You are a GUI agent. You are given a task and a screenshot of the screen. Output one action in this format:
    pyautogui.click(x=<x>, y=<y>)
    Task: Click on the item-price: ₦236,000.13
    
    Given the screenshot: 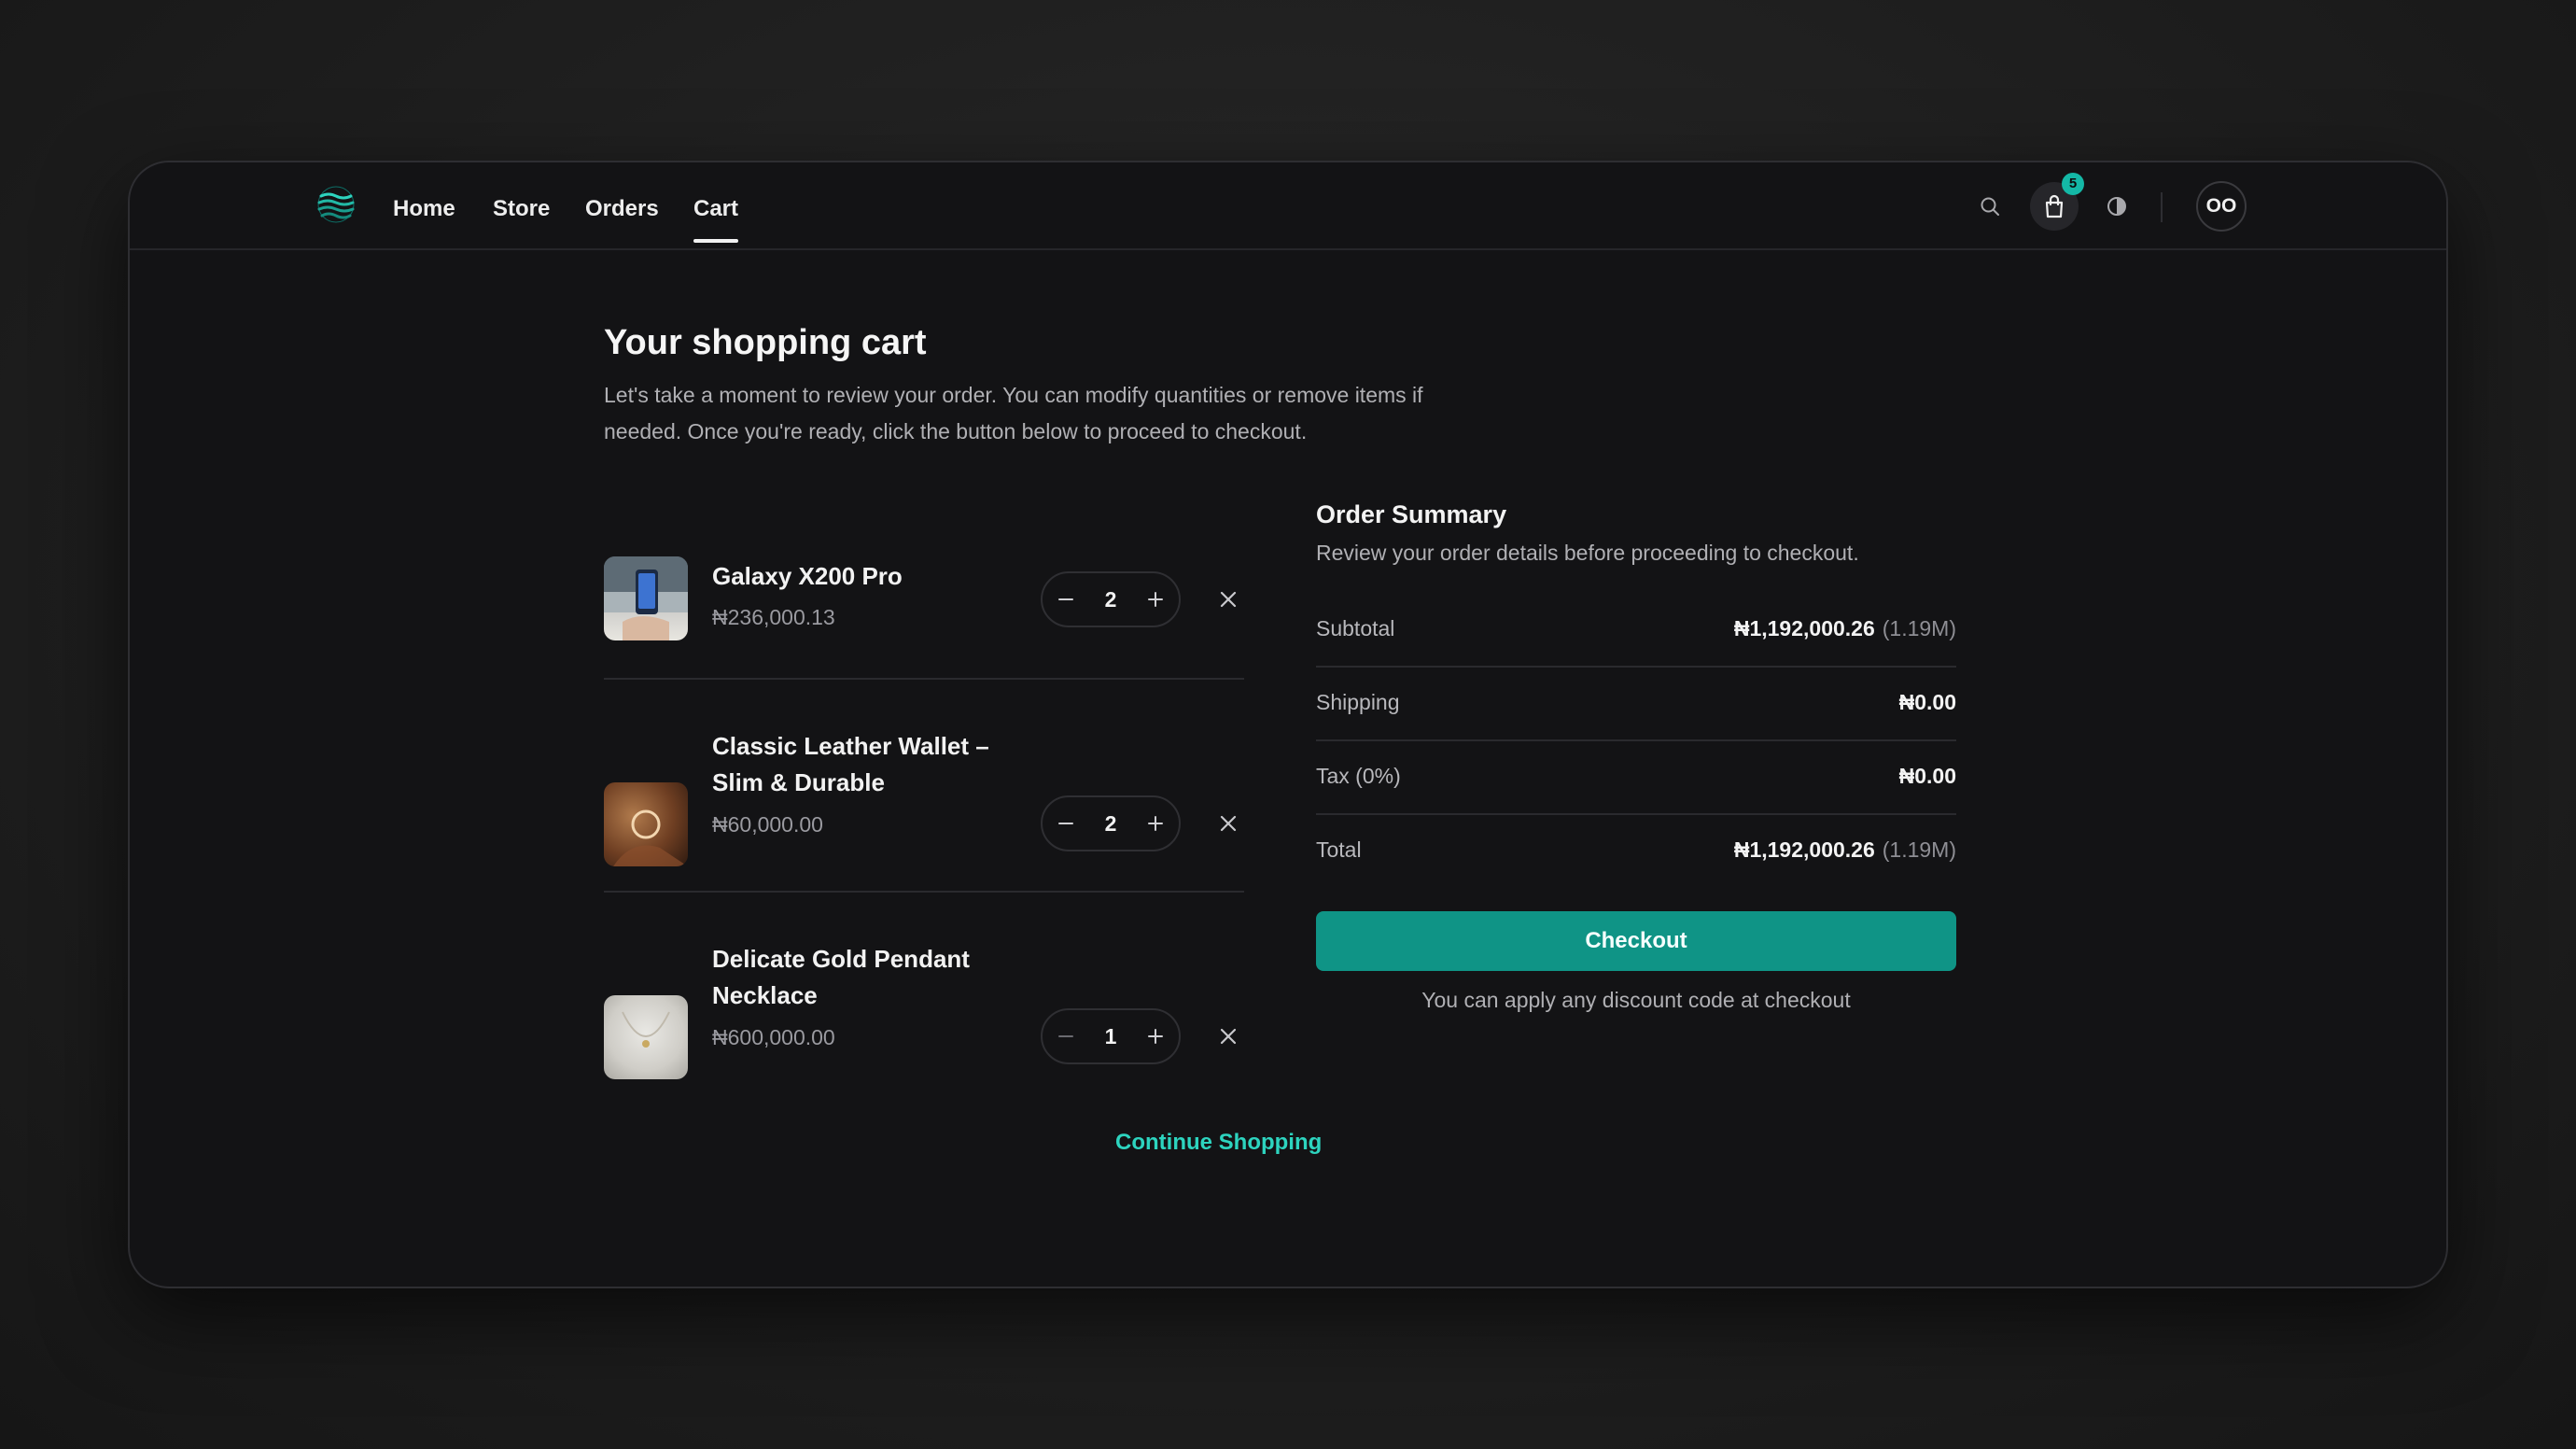 What is the action you would take?
    pyautogui.click(x=773, y=617)
    